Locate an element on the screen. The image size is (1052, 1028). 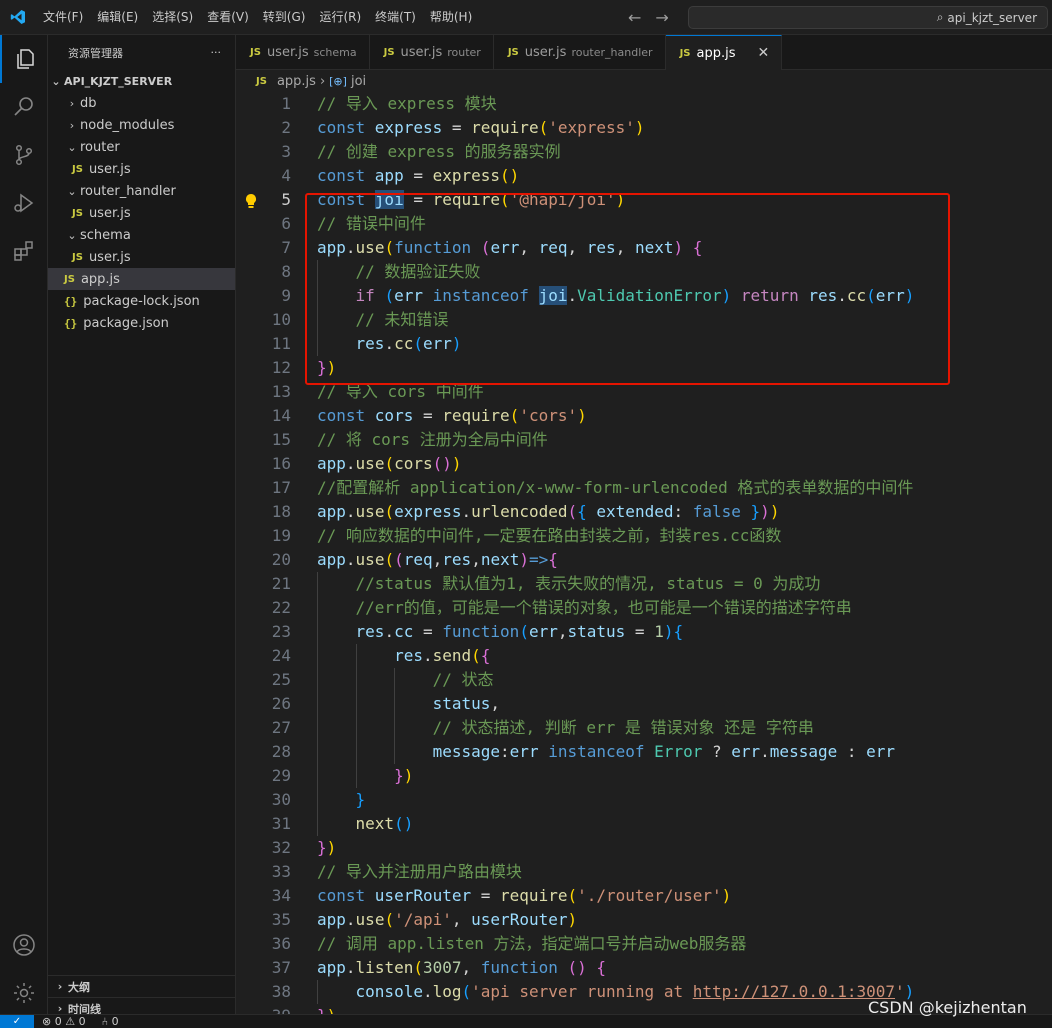
code-line: 14 const cors = require('cors') is located at coordinates (644, 416).